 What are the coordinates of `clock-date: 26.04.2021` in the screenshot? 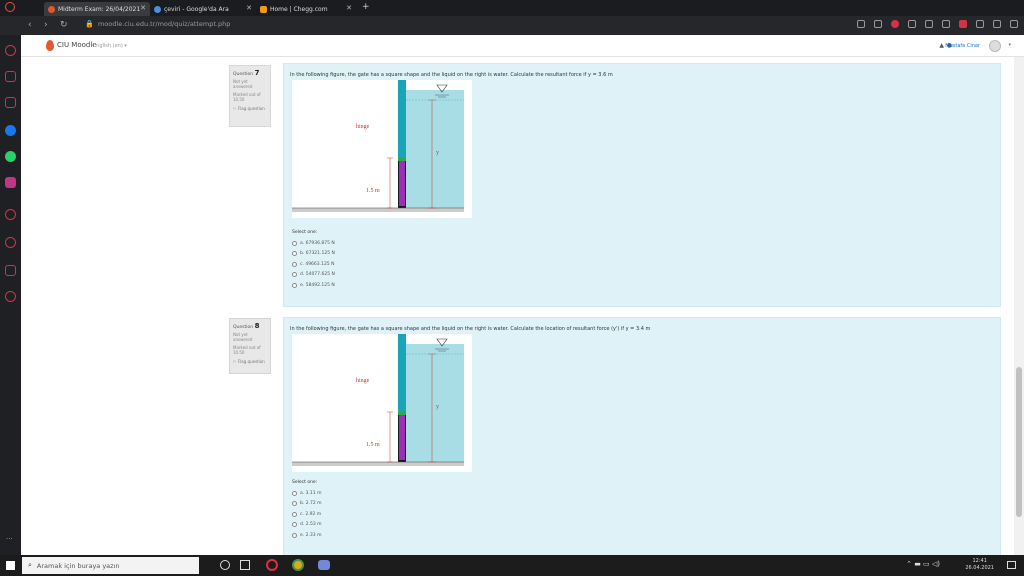 It's located at (979, 568).